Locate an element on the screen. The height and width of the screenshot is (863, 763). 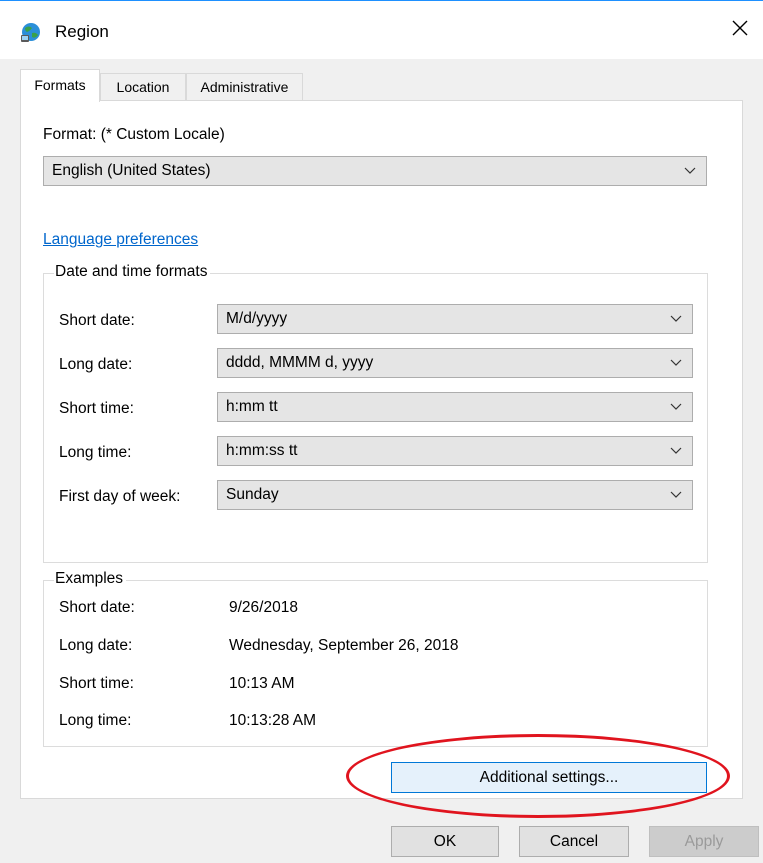
example-short-date-label: Short date: is located at coordinates (97, 607).